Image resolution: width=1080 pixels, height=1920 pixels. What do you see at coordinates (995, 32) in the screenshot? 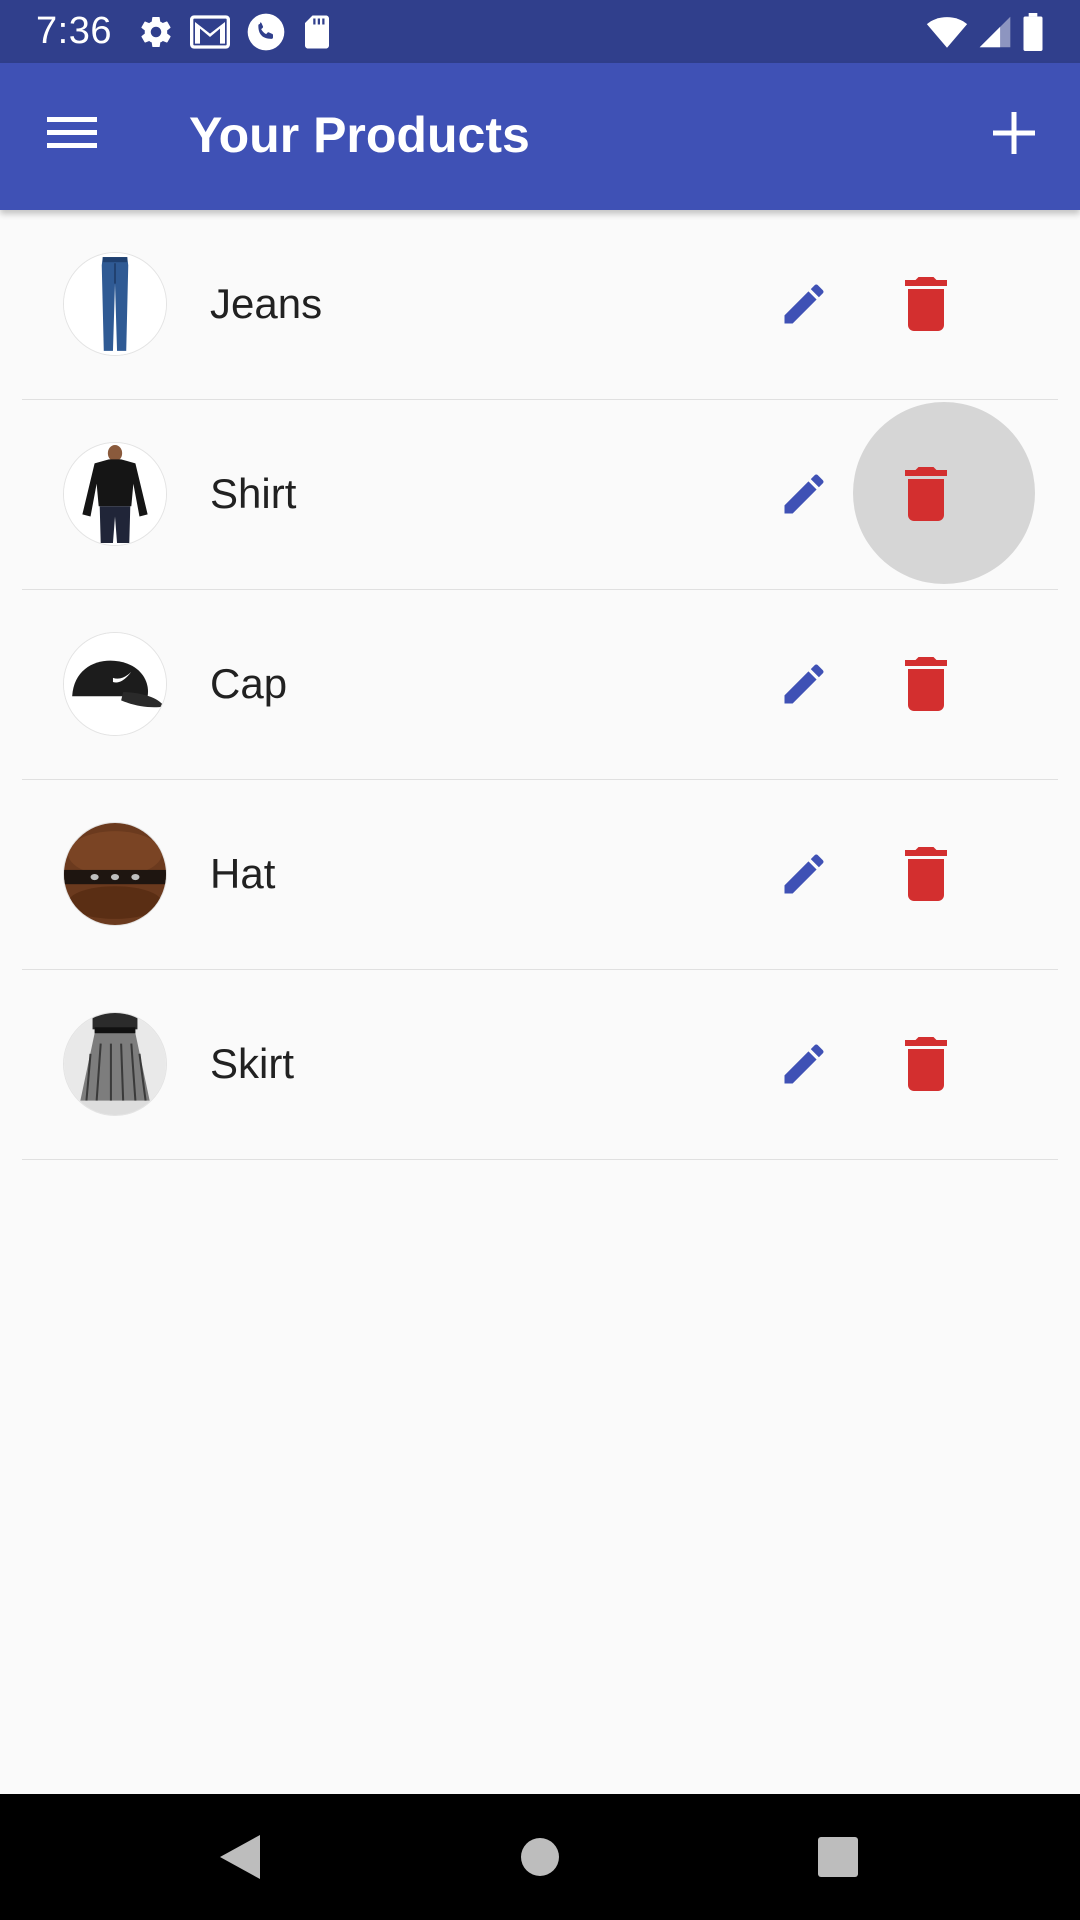
I see `cell-signal-icon` at bounding box center [995, 32].